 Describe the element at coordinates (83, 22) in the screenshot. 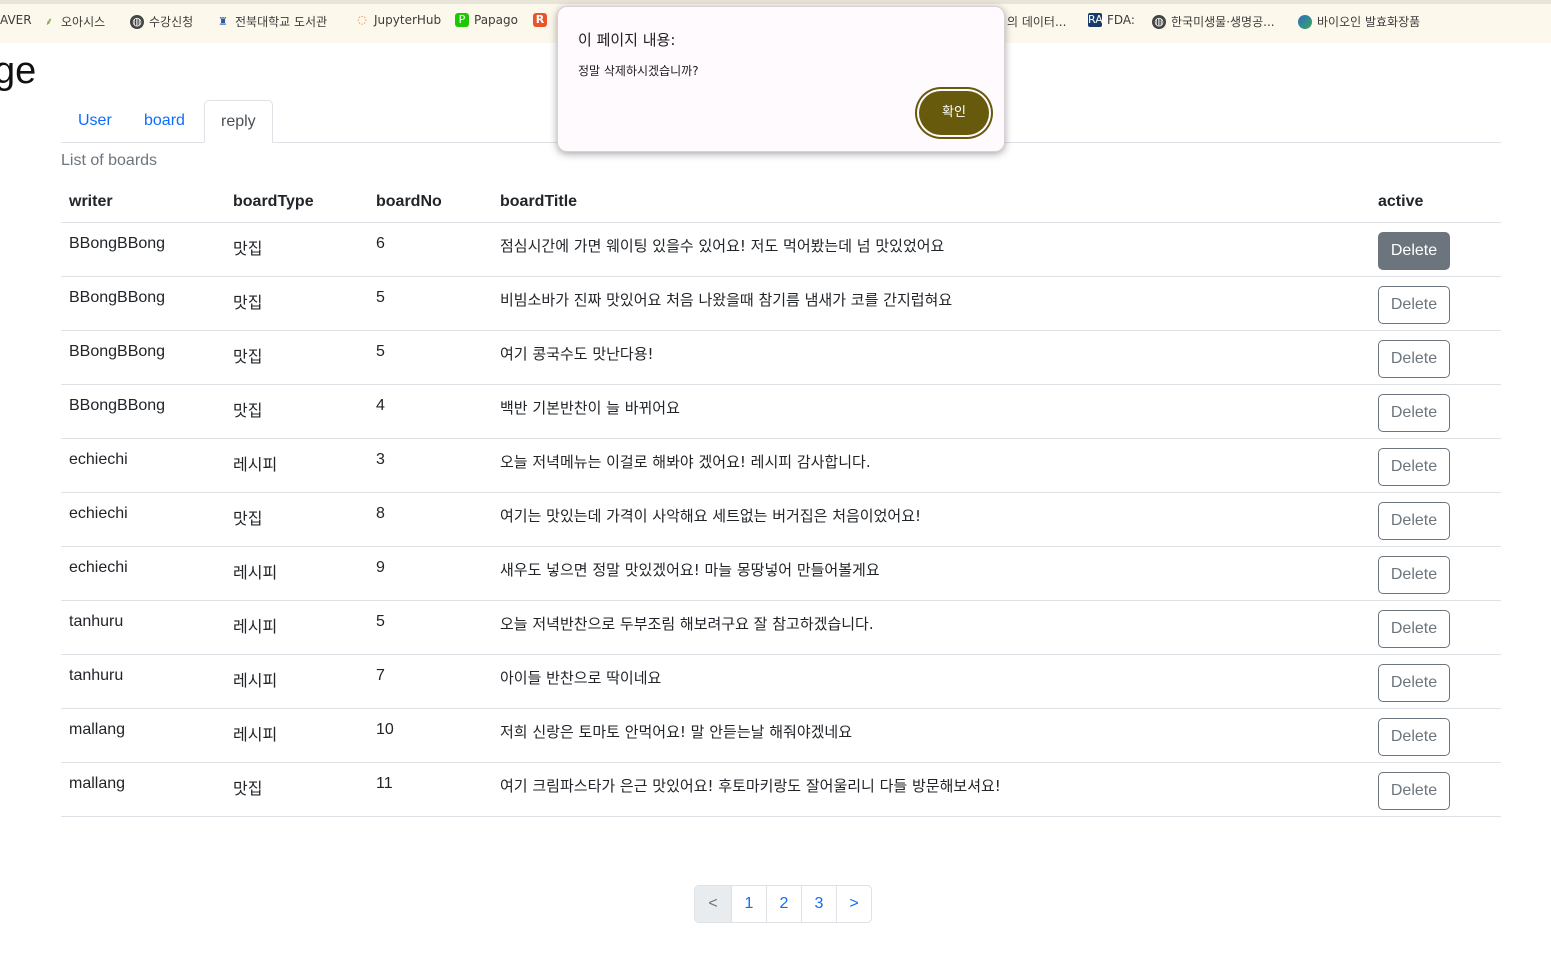

I see `bookmark-label: 오아시스` at that location.